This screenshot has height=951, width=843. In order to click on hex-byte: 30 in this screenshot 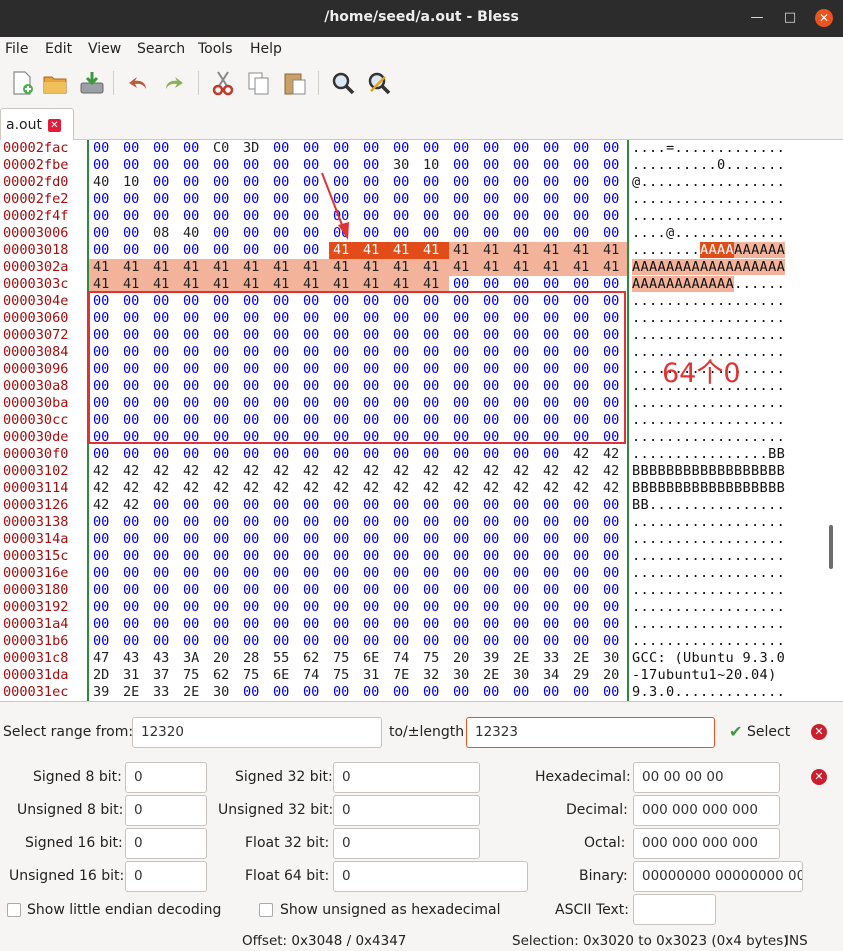, I will do `click(224, 692)`.